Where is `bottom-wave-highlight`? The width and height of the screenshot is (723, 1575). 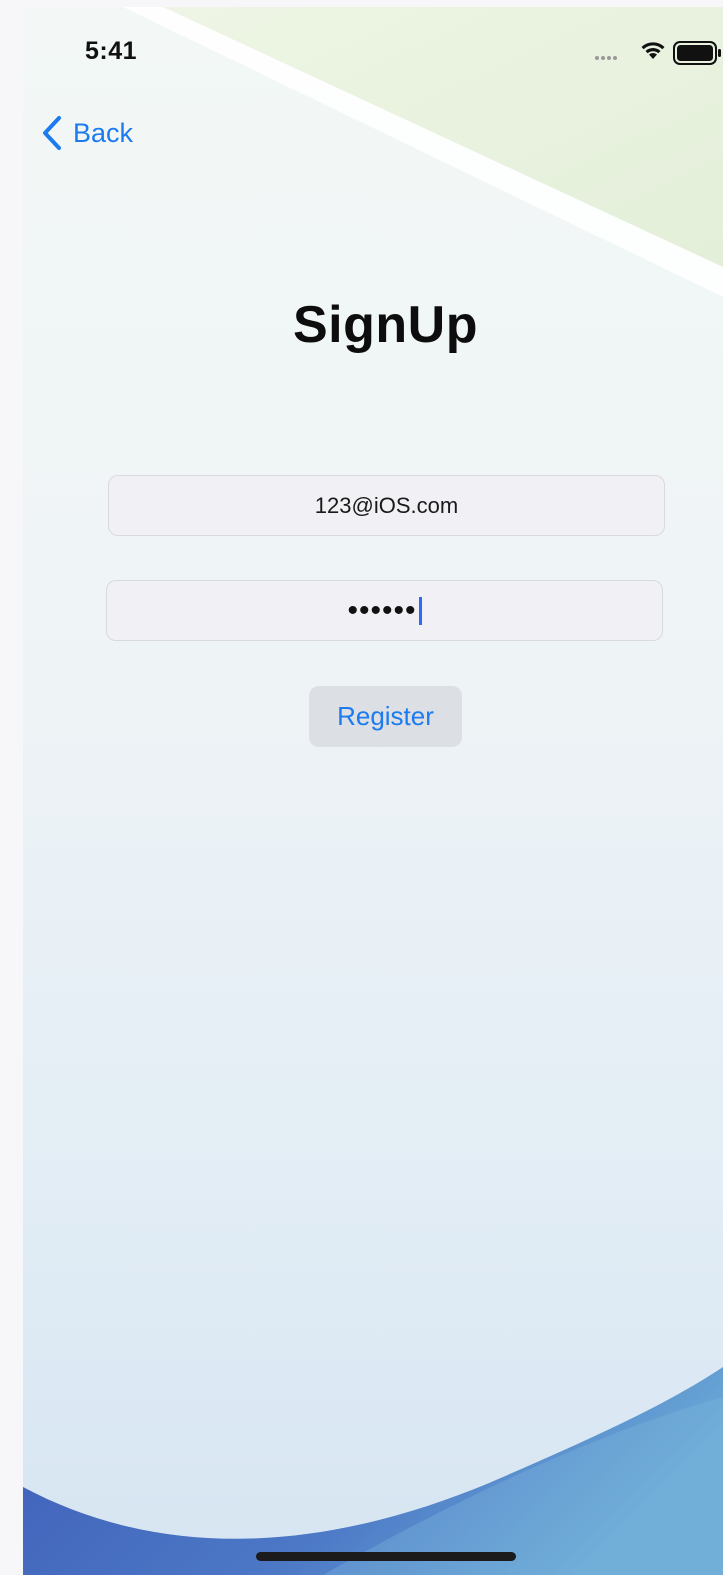
bottom-wave-highlight is located at coordinates (523, 1486).